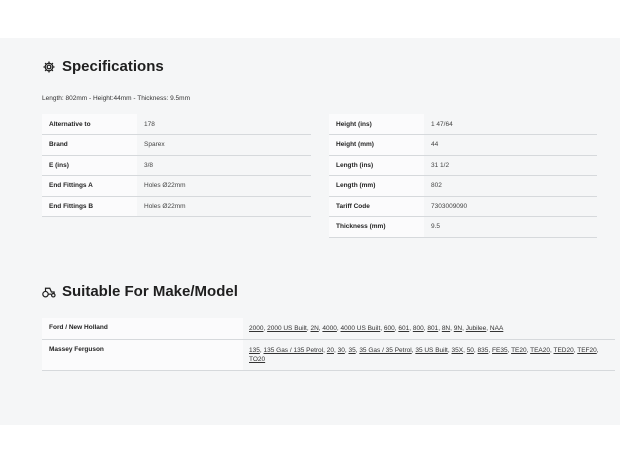  Describe the element at coordinates (476, 328) in the screenshot. I see `model-link: Jubilee` at that location.